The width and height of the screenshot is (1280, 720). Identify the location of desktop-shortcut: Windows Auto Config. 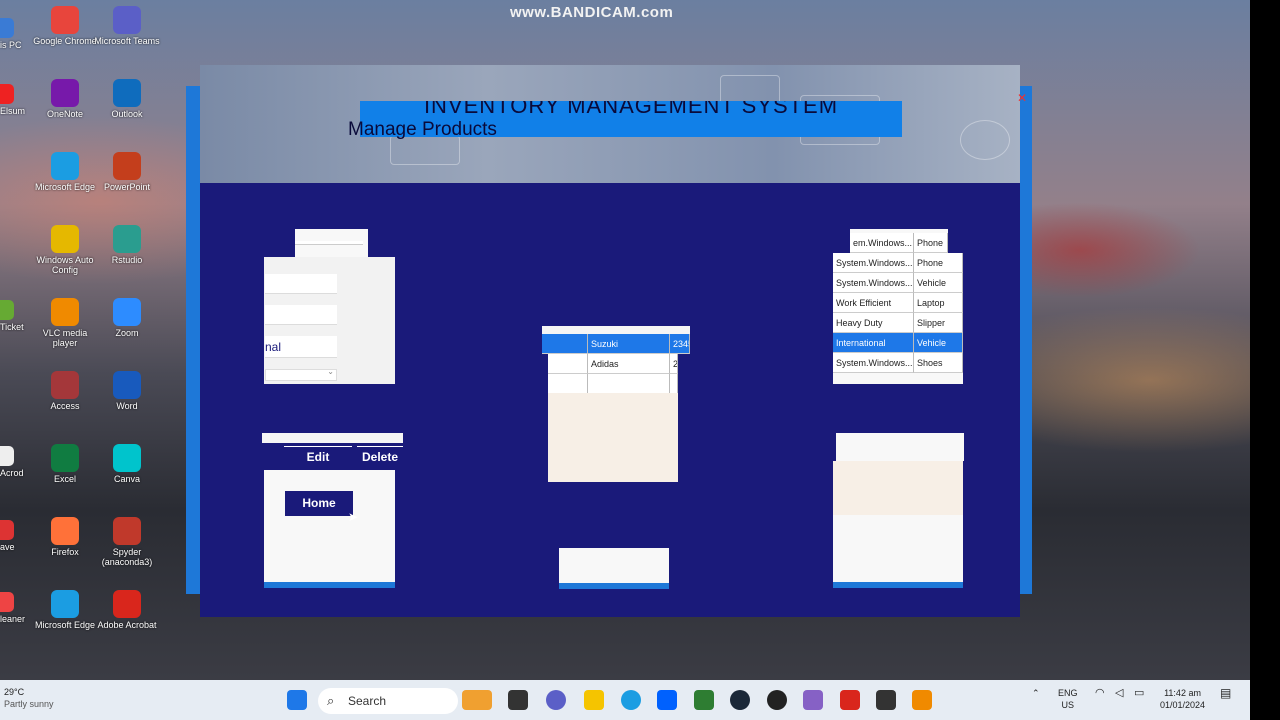
(65, 256).